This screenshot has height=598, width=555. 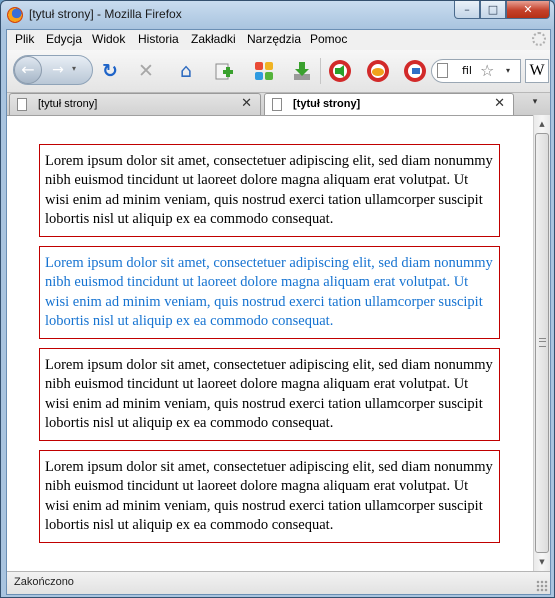 I want to click on url-bar: fil ☆ ▾, so click(x=476, y=71).